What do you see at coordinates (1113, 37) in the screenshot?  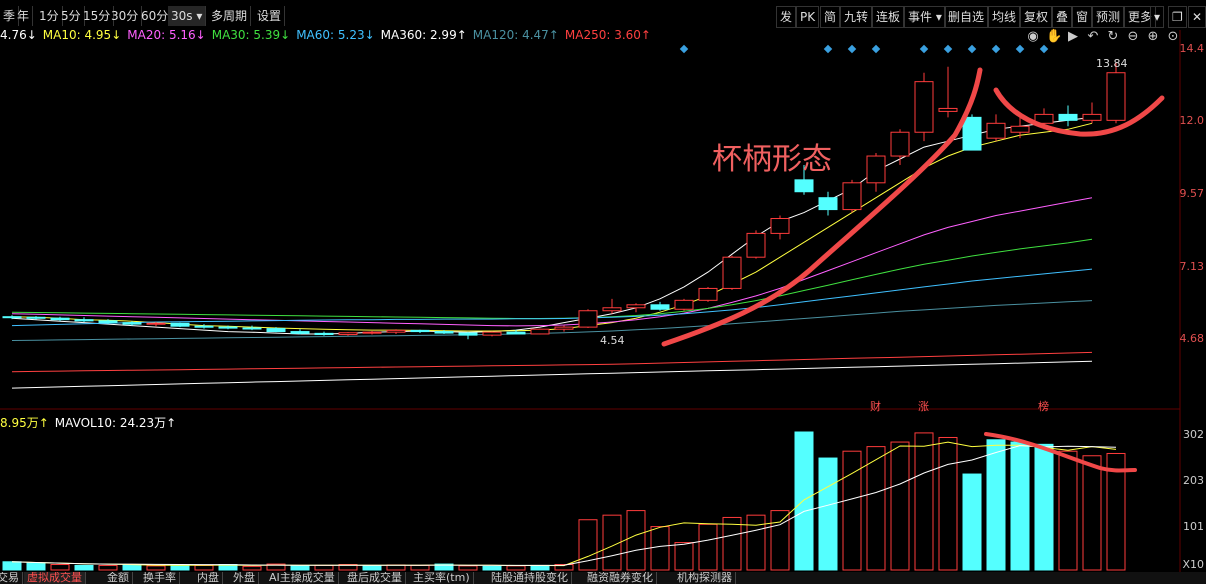 I see `refresh-icon: ↻` at bounding box center [1113, 37].